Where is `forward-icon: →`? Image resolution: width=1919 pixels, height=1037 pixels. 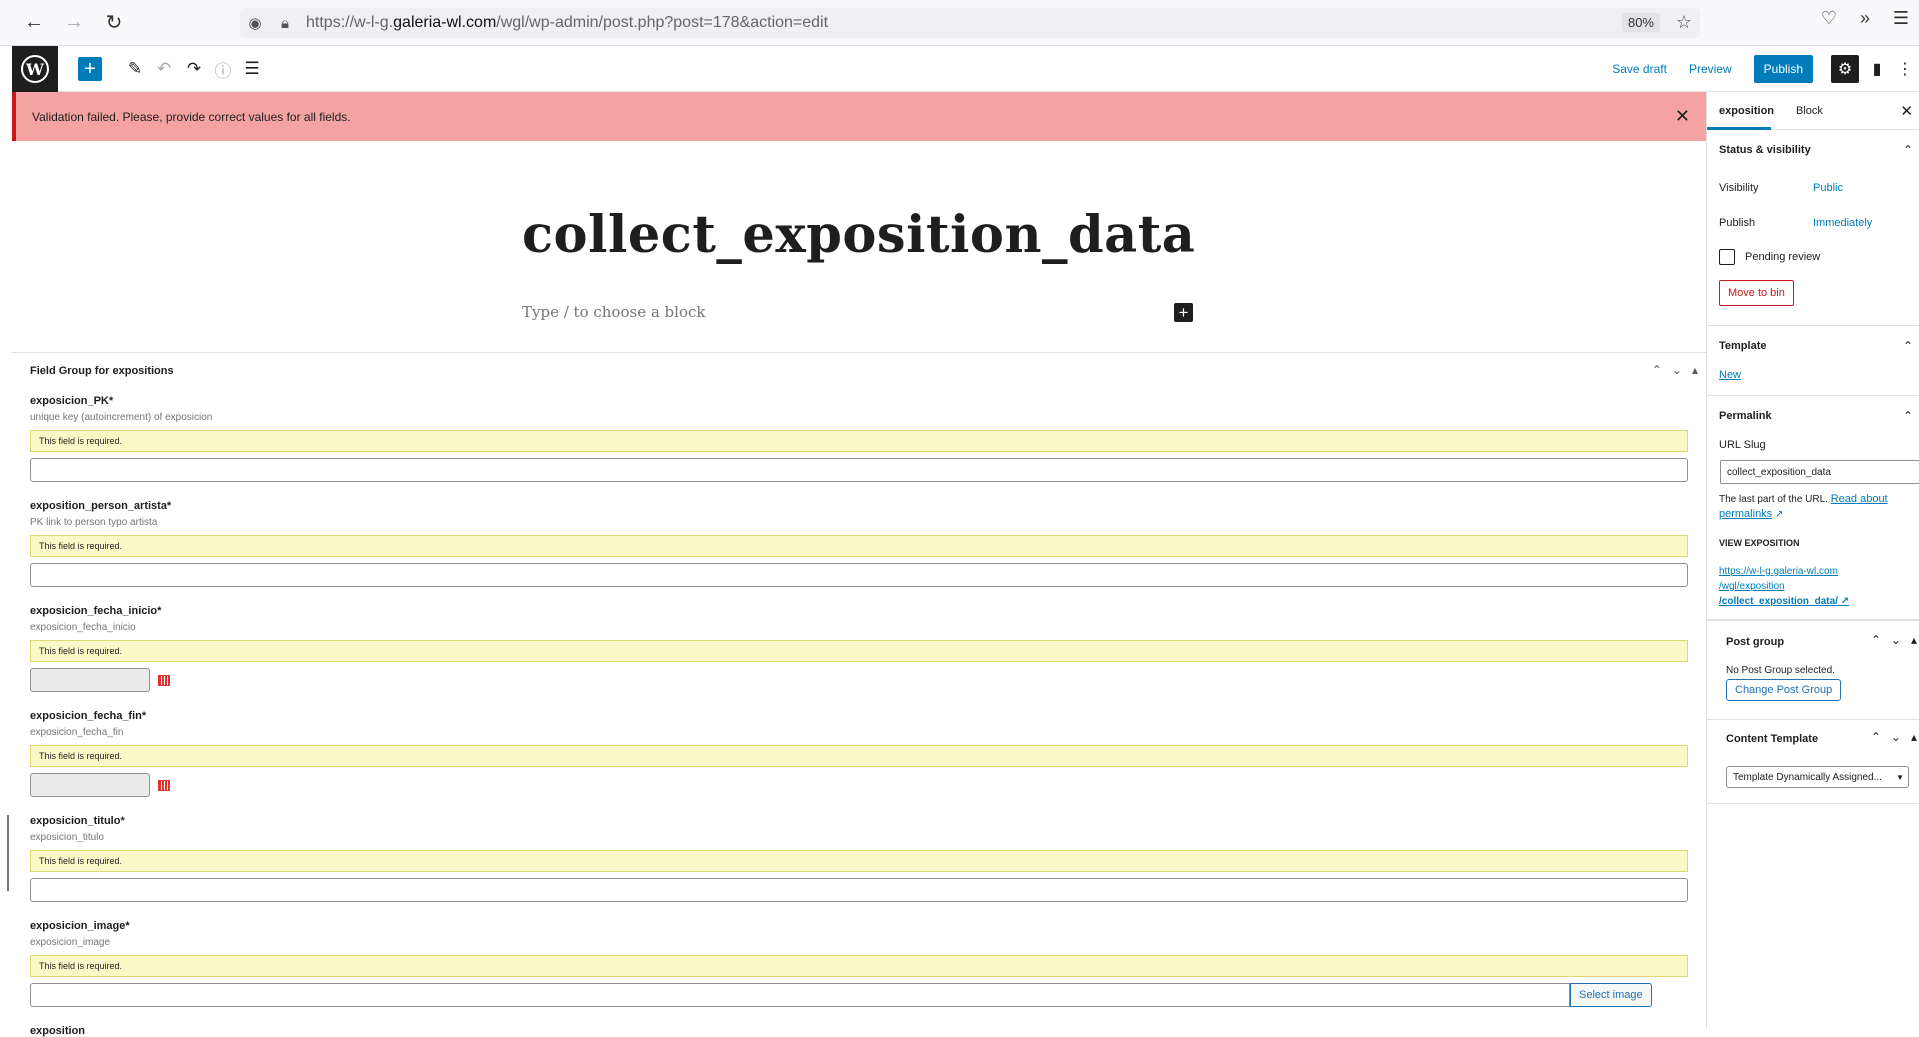 forward-icon: → is located at coordinates (74, 23).